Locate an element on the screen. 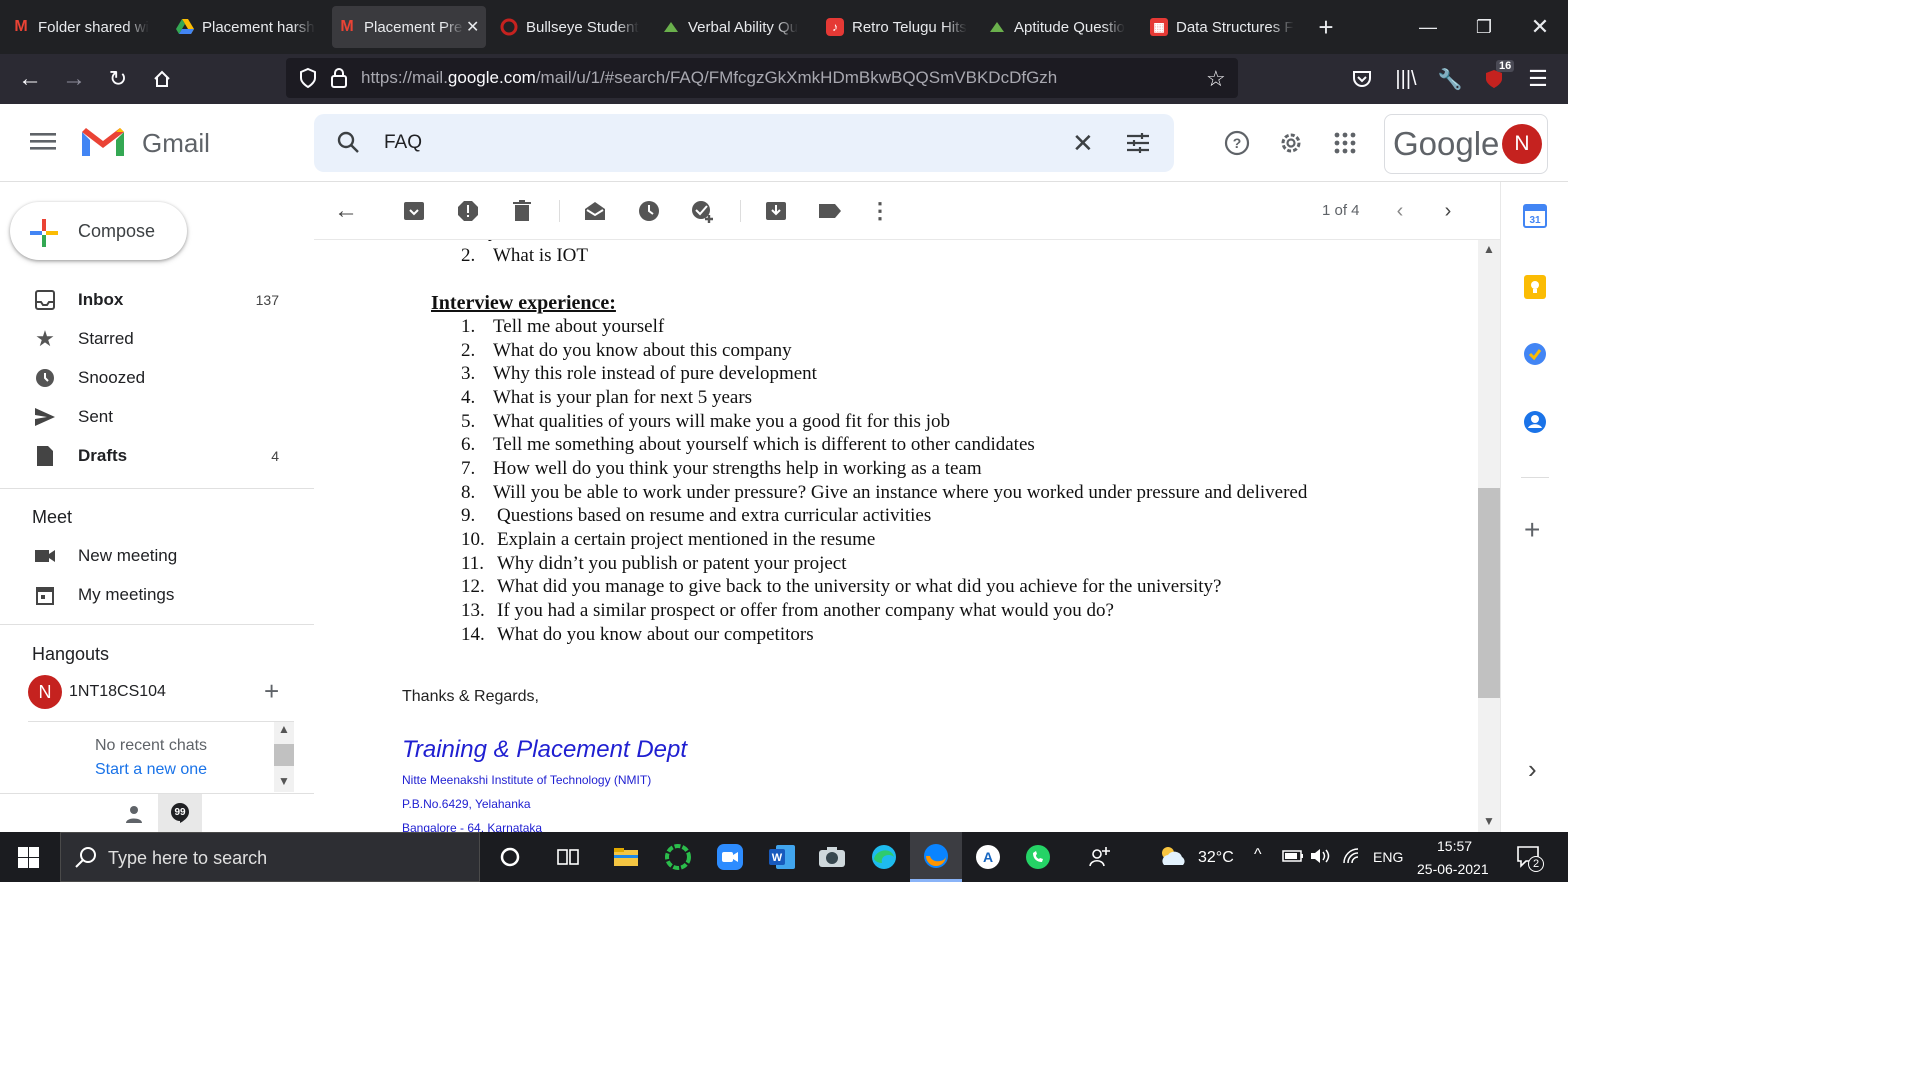  shield-icon is located at coordinates (308, 80).